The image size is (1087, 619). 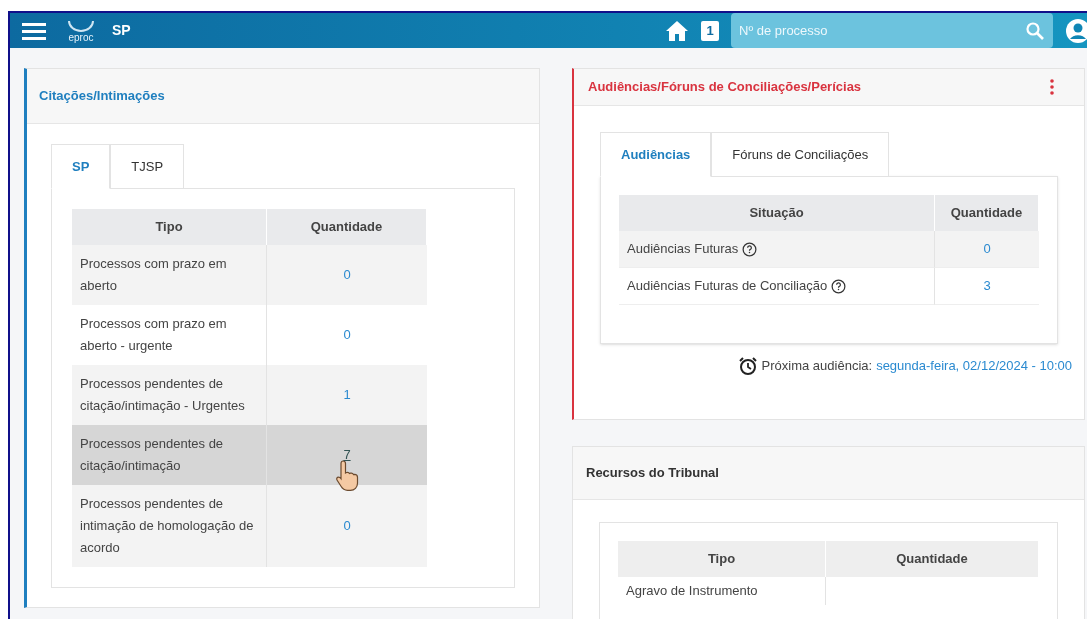 I want to click on hand-cursor-icon, so click(x=348, y=476).